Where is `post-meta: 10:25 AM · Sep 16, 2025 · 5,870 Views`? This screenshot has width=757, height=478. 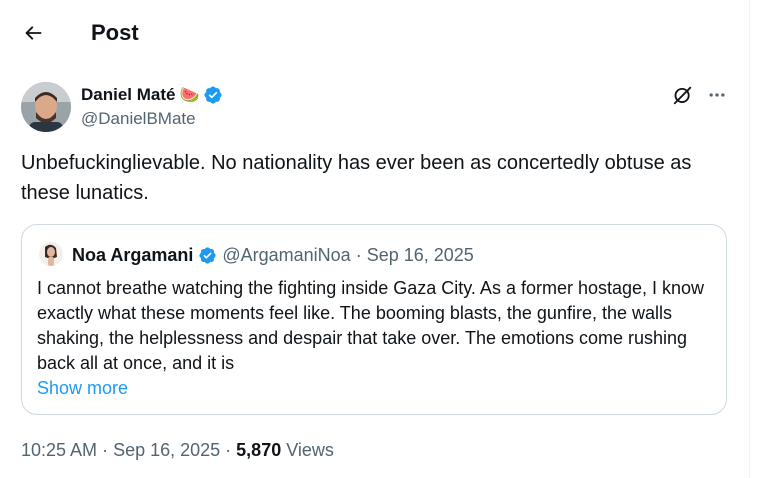
post-meta: 10:25 AM · Sep 16, 2025 · 5,870 Views is located at coordinates (177, 450).